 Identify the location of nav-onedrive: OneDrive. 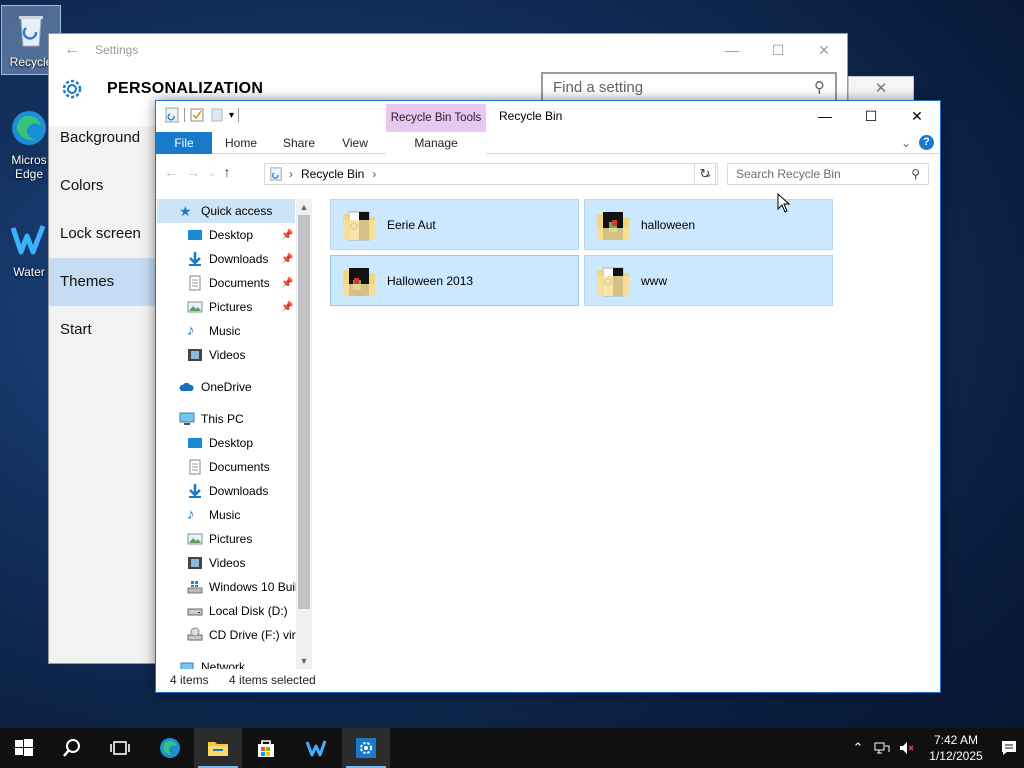
(204, 387).